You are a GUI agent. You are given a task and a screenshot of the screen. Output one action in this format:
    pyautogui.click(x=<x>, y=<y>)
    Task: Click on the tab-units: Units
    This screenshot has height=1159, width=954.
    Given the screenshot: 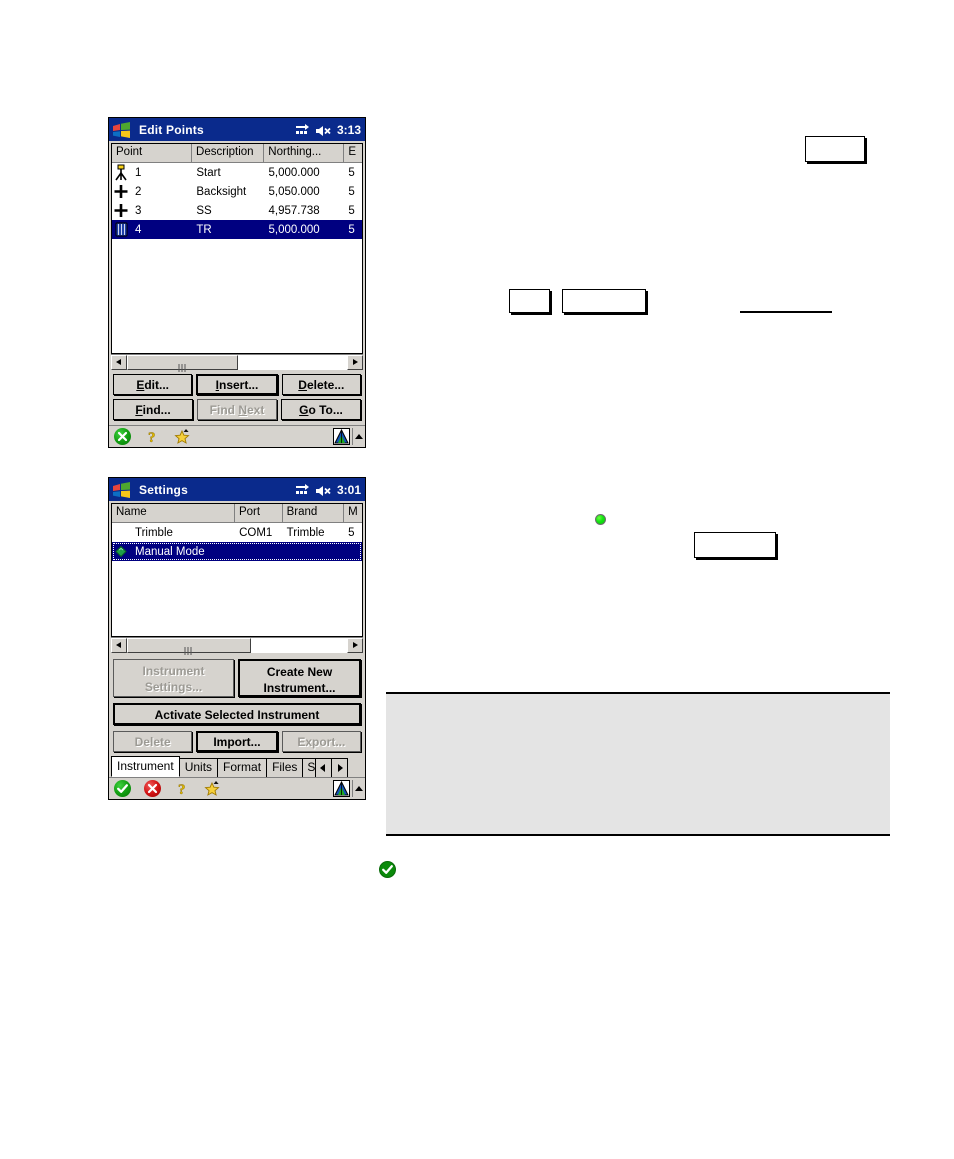 What is the action you would take?
    pyautogui.click(x=198, y=767)
    